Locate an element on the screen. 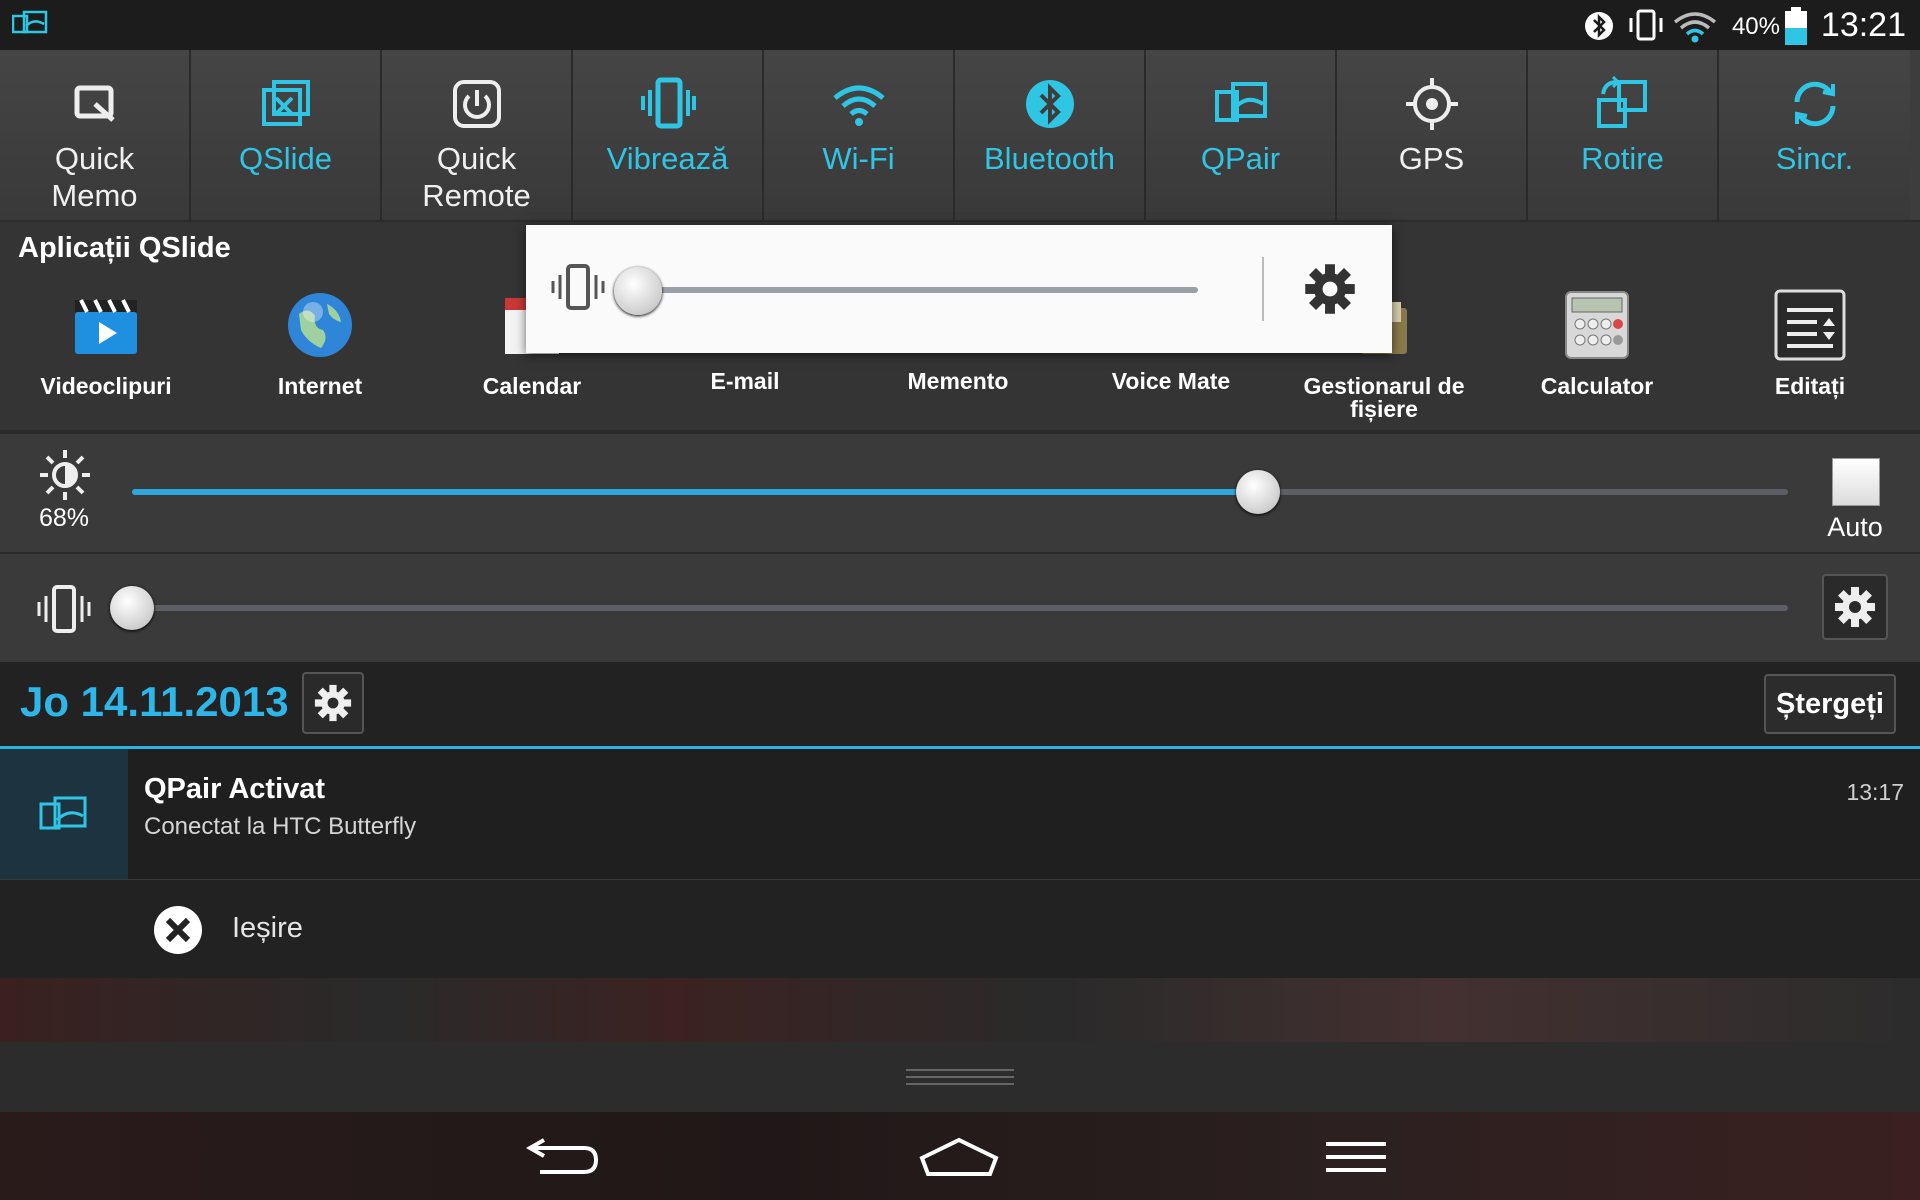  menu-button is located at coordinates (1356, 1157).